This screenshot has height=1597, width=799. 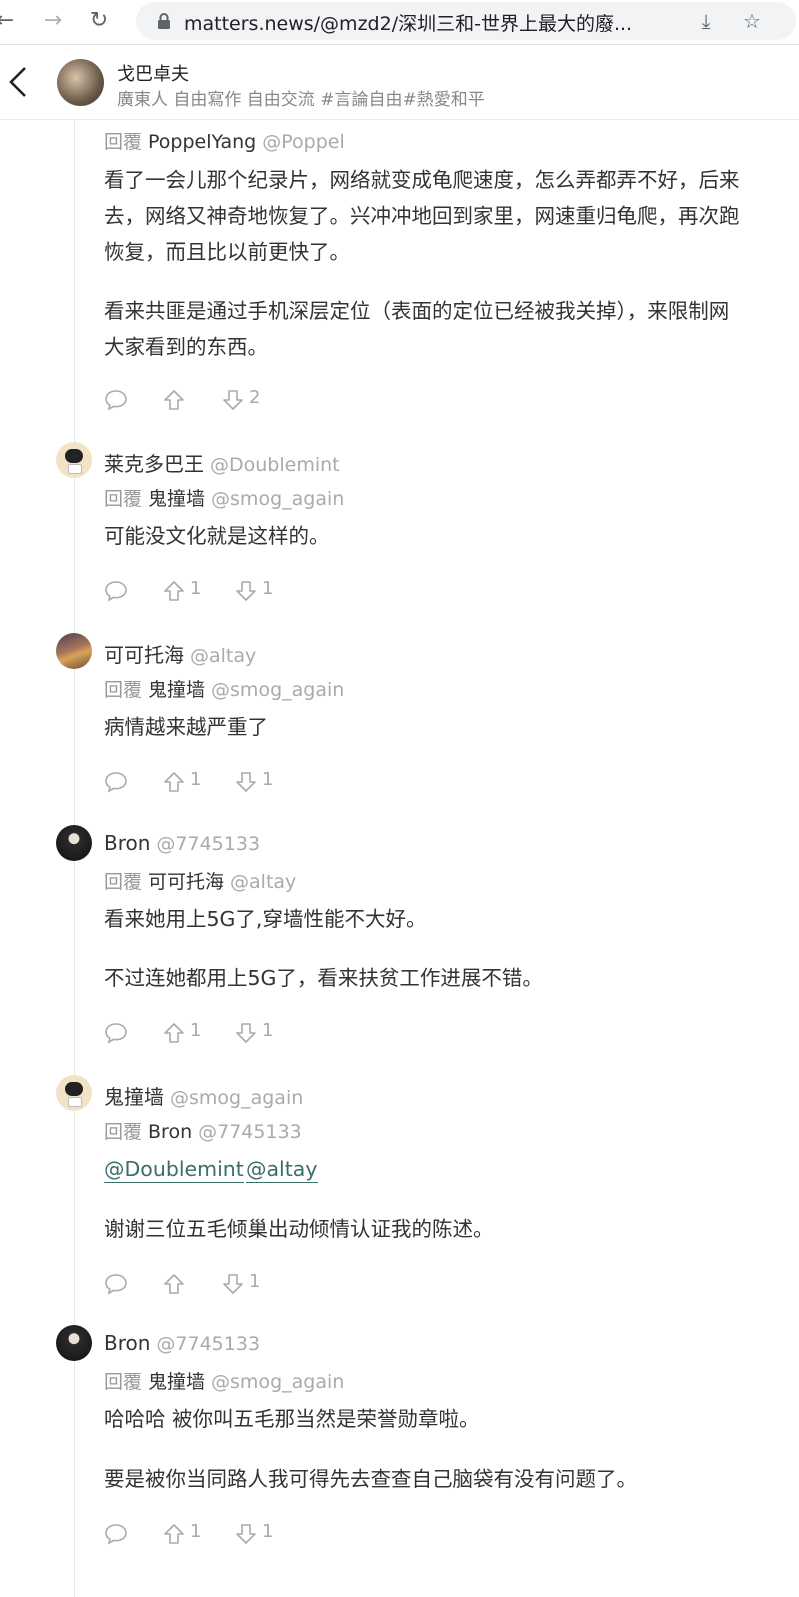 What do you see at coordinates (292, 1419) in the screenshot?
I see `comment-text-line: 哈哈哈 被你叫五毛那当然是荣誉勋章啦。` at bounding box center [292, 1419].